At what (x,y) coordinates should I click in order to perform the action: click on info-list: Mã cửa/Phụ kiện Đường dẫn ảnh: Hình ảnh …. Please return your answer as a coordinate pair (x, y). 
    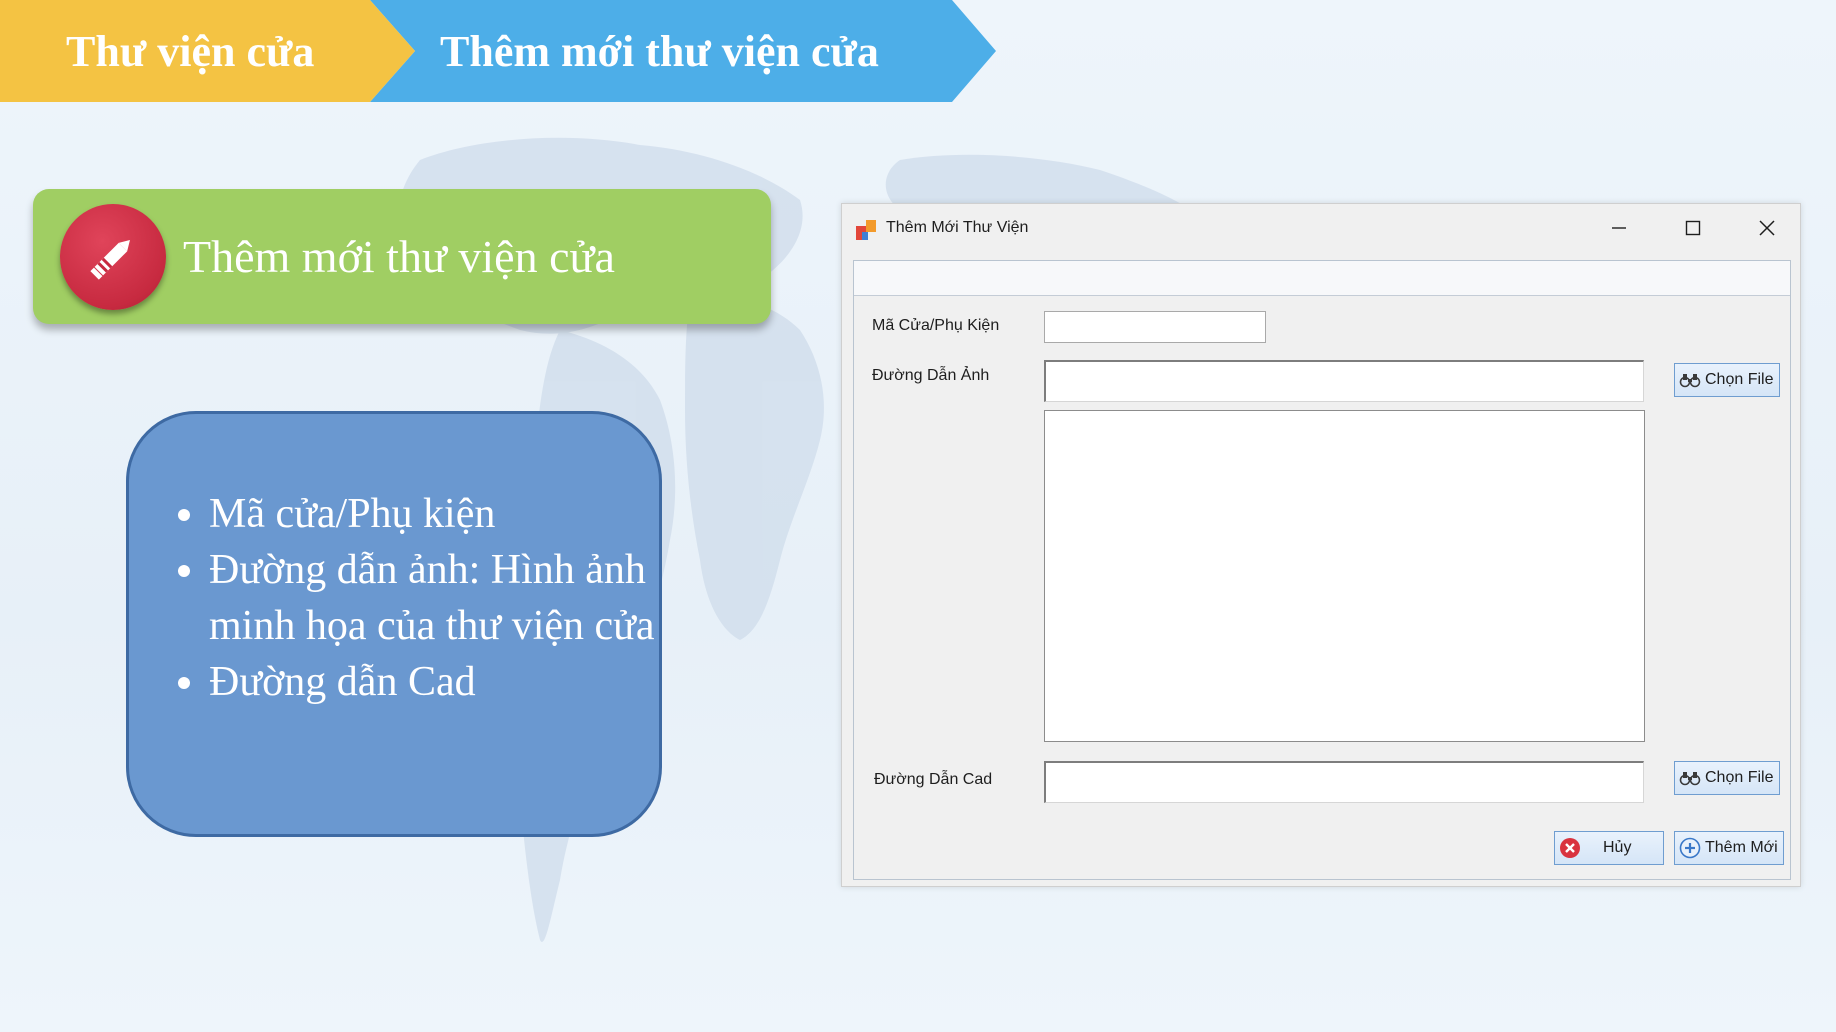
    Looking at the image, I should click on (418, 598).